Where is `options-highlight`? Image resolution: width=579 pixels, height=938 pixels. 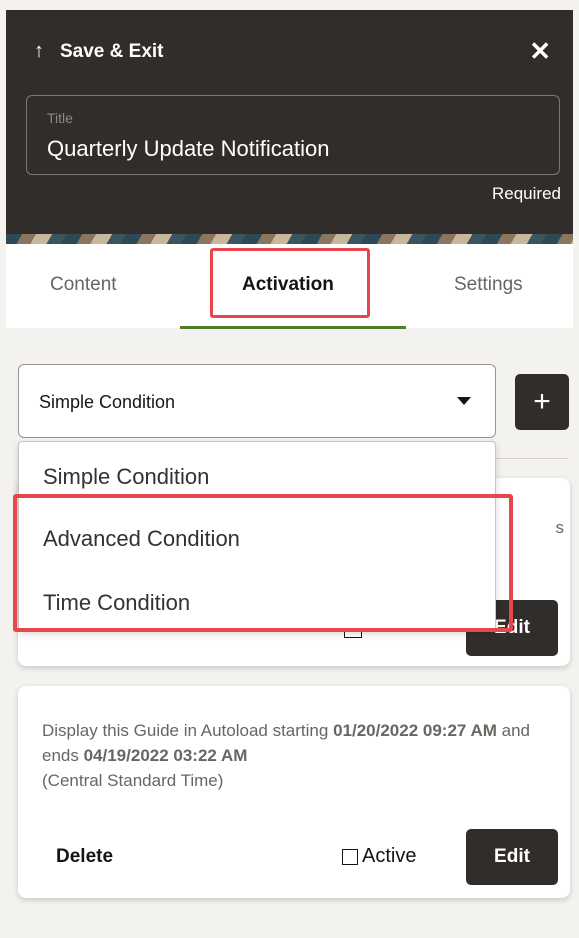 options-highlight is located at coordinates (263, 563).